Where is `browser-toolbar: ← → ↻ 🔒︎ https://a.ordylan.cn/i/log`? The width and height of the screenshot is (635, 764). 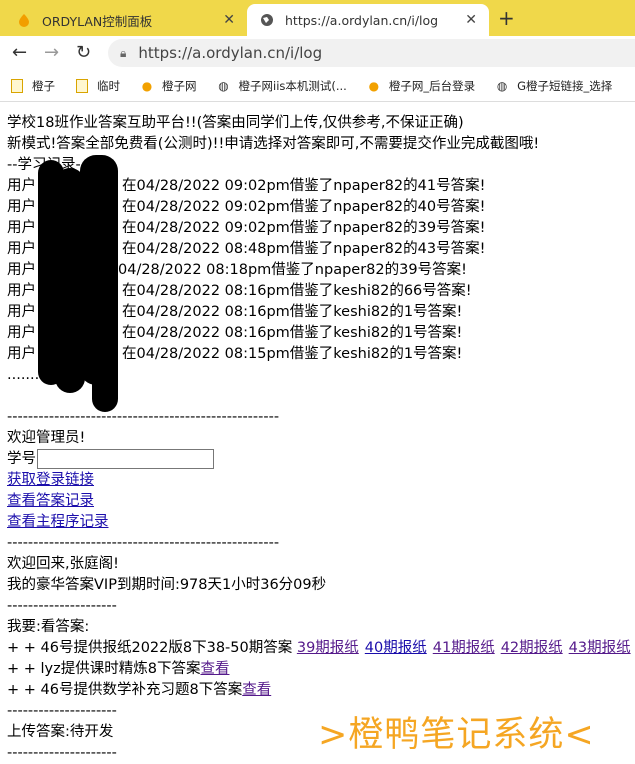 browser-toolbar: ← → ↻ 🔒︎ https://a.ordylan.cn/i/log is located at coordinates (317, 53).